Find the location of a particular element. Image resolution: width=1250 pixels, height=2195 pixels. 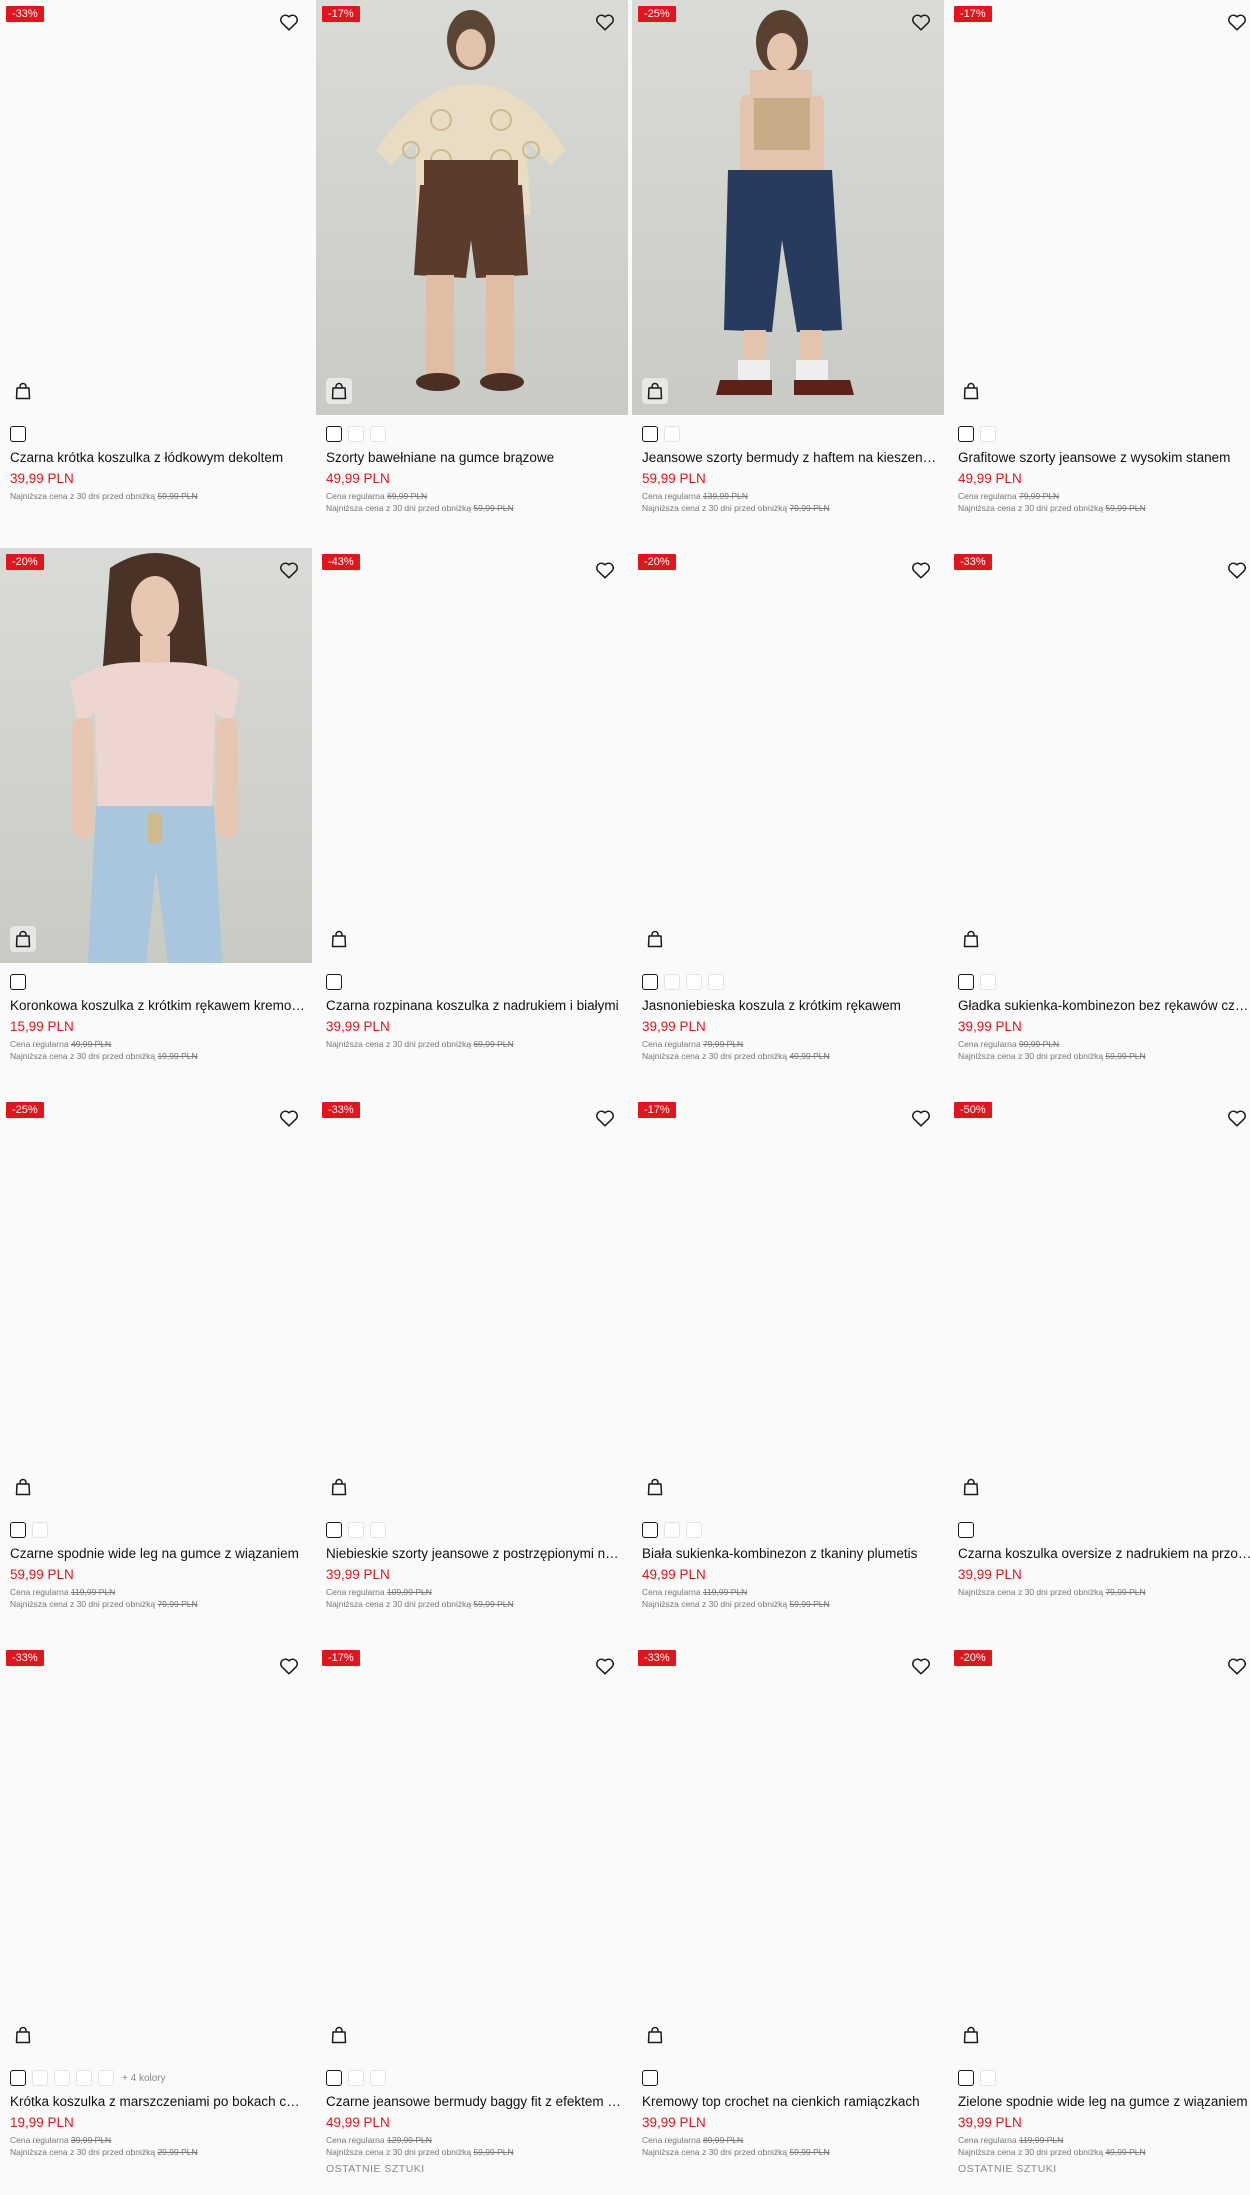

more-colors-link: + 4 kolory is located at coordinates (144, 2078).